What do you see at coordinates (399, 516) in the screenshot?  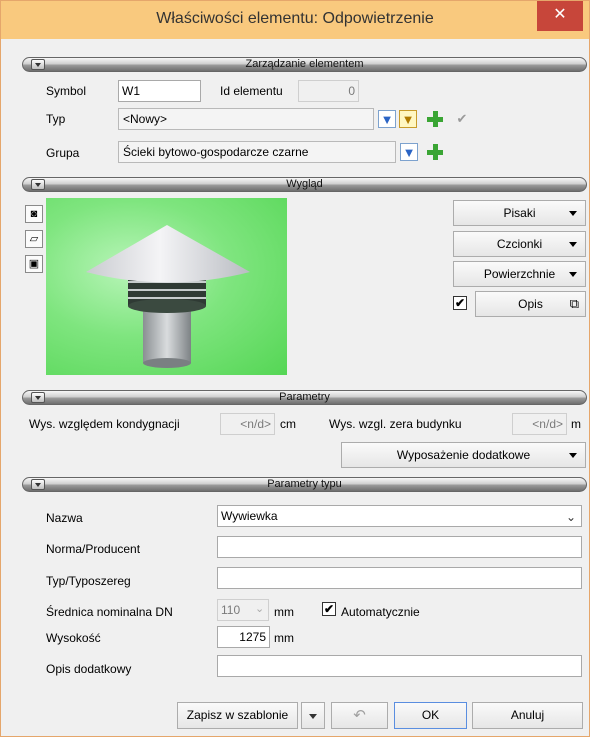 I see `nazwa-select: Wywiewka` at bounding box center [399, 516].